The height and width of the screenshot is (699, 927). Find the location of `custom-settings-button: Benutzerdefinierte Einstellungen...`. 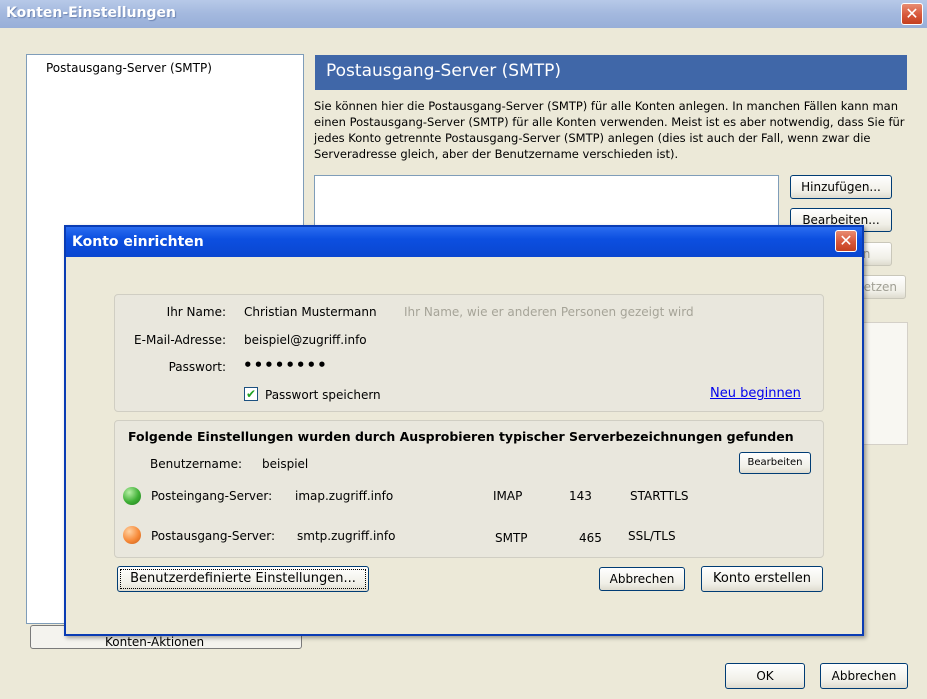

custom-settings-button: Benutzerdefinierte Einstellungen... is located at coordinates (243, 579).